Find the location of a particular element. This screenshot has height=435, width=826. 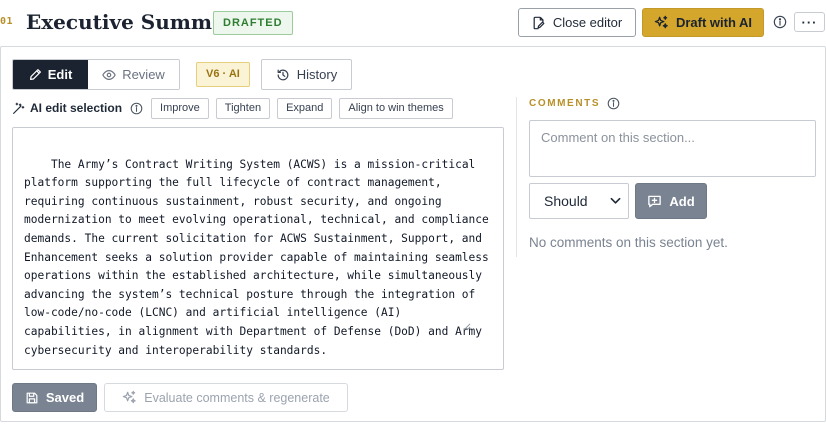

evaluate-regenerate-button: Evaluate comments & regenerate is located at coordinates (226, 397).